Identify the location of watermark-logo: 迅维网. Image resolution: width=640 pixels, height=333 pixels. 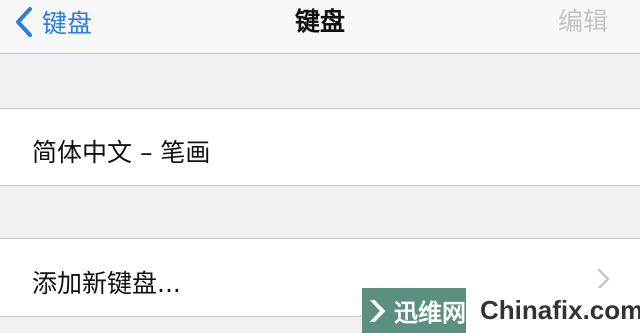
(414, 310).